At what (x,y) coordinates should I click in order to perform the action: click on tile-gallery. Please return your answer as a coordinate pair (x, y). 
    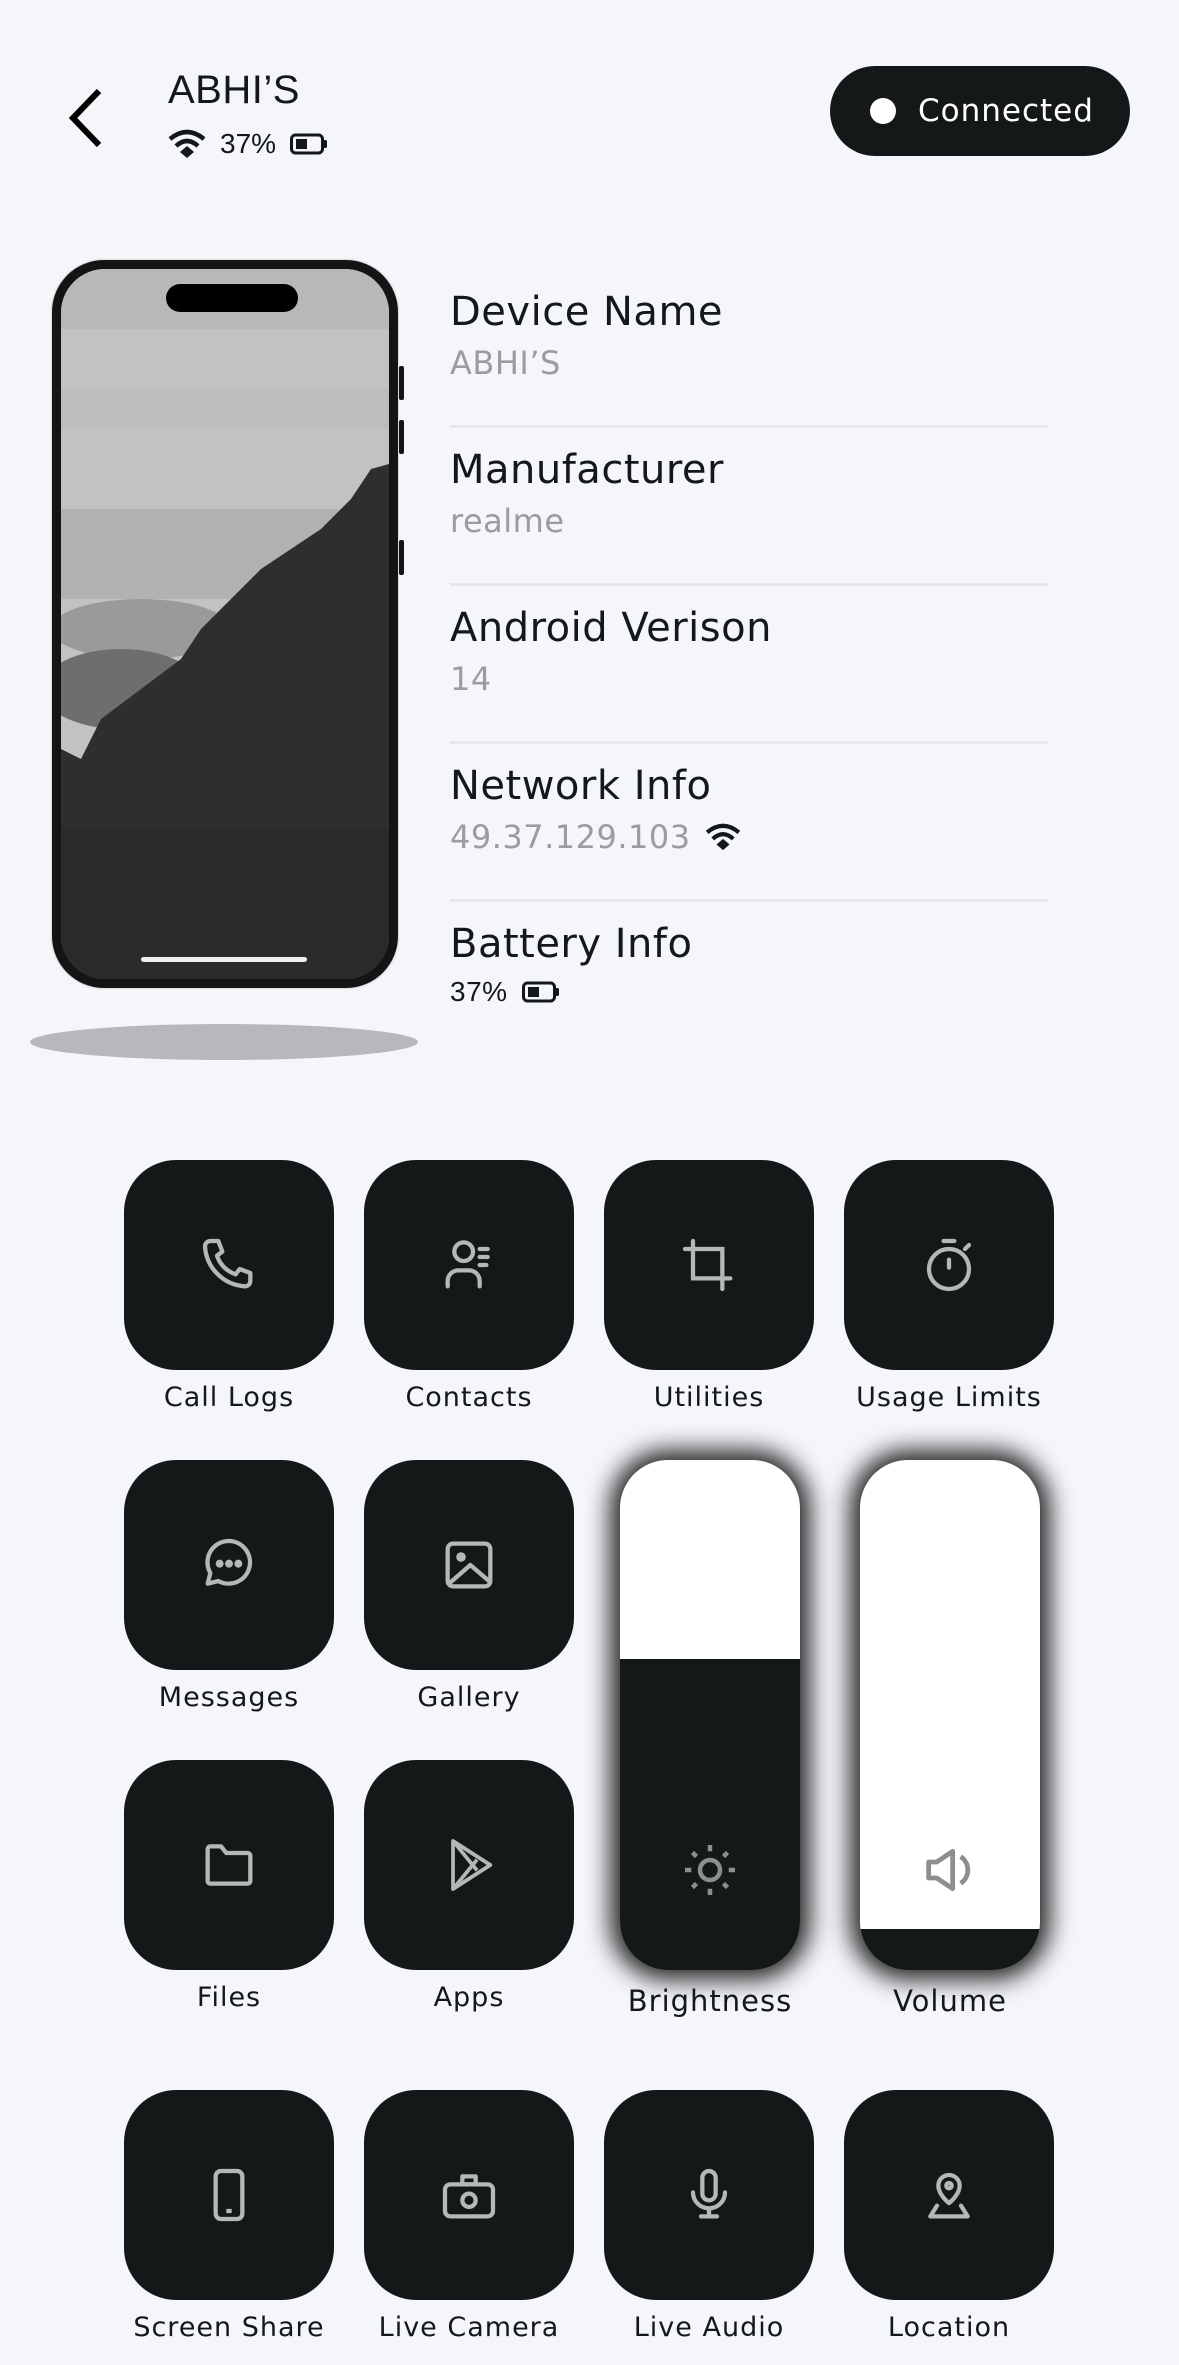
    Looking at the image, I should click on (469, 1565).